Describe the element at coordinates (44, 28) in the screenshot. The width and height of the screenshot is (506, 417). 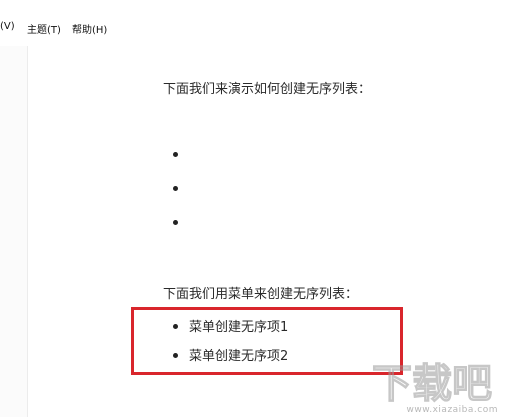
I see `menu-theme: 主题(T)` at that location.